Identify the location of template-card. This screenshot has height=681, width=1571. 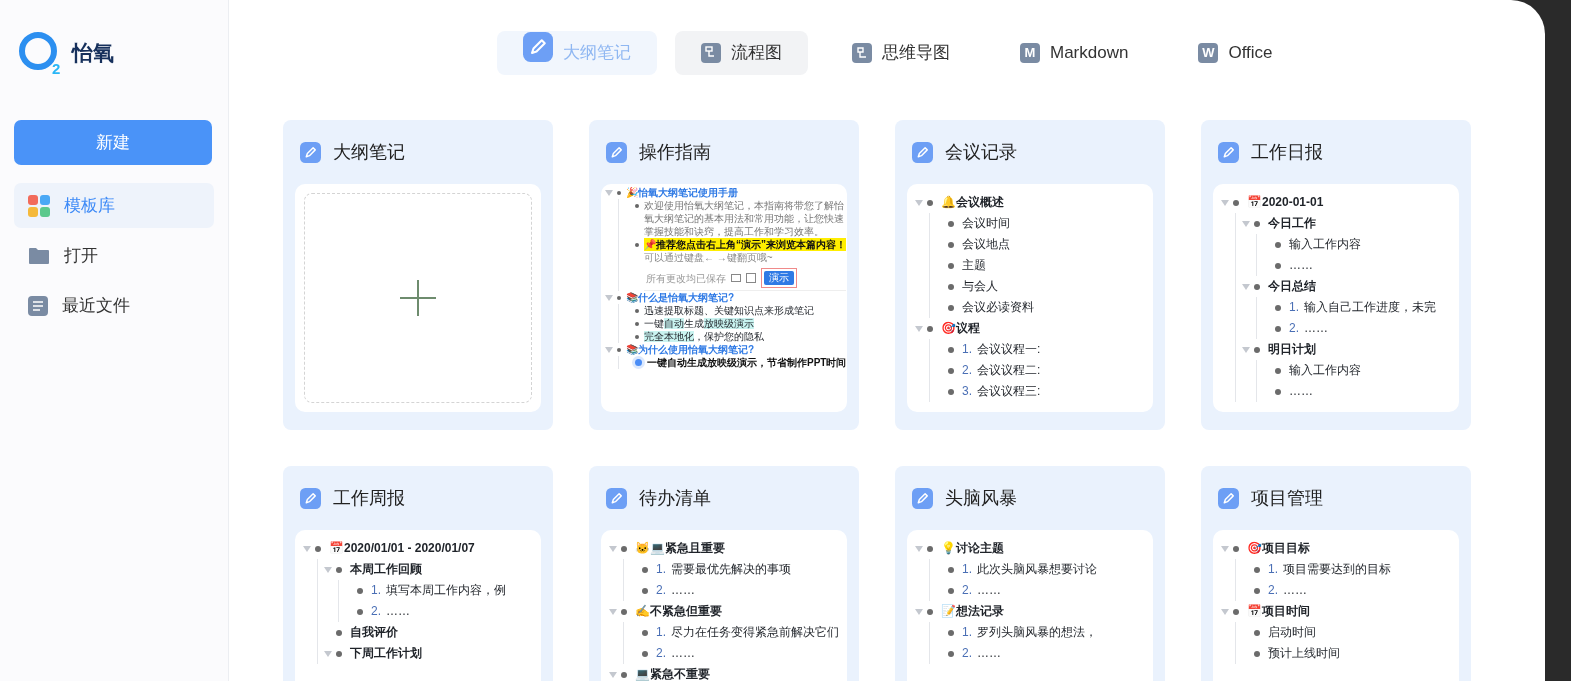
(724, 275).